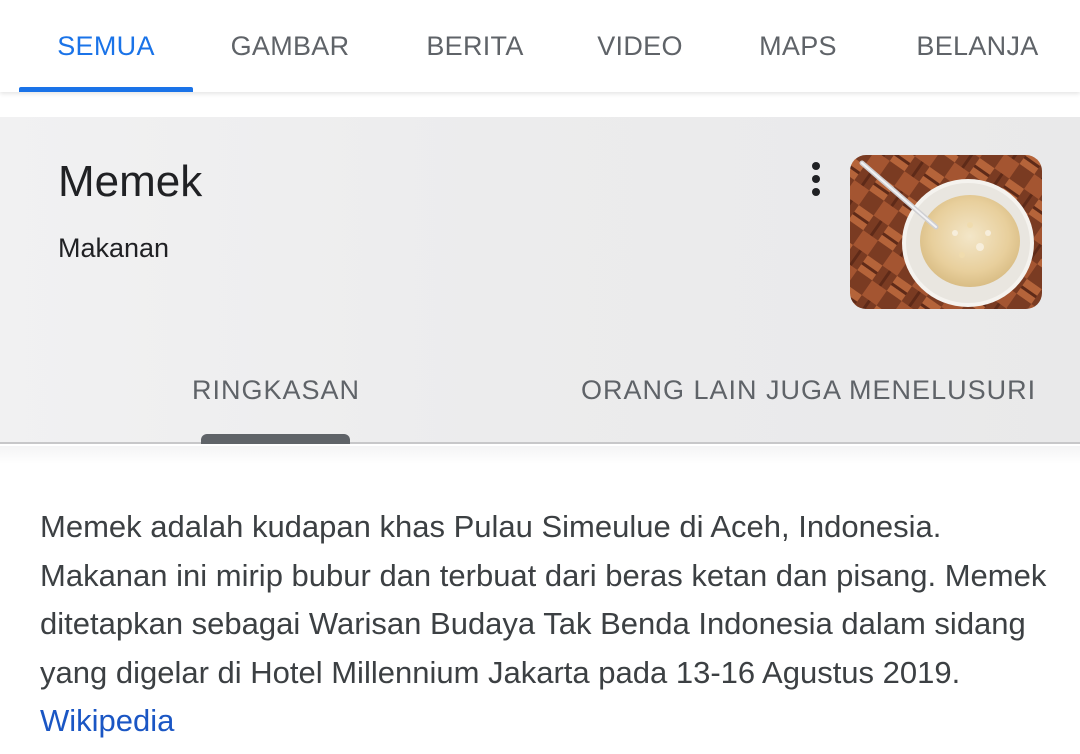 The height and width of the screenshot is (754, 1080). What do you see at coordinates (275, 439) in the screenshot?
I see `panel-active-tab-indicator` at bounding box center [275, 439].